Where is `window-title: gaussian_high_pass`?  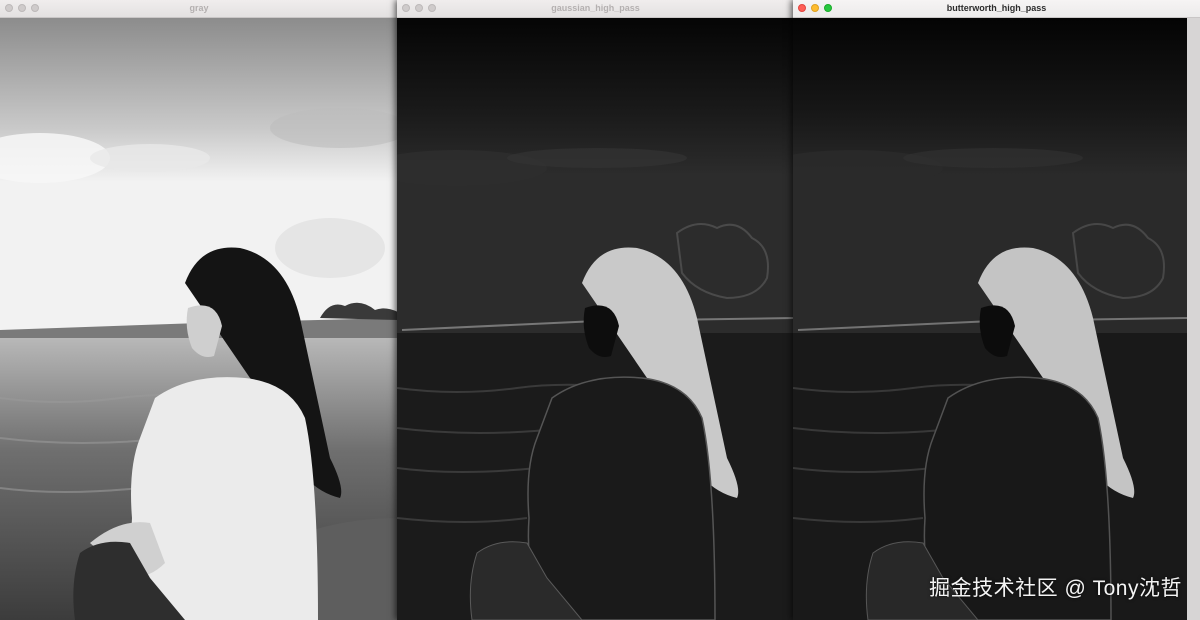
window-title: gaussian_high_pass is located at coordinates (595, 8).